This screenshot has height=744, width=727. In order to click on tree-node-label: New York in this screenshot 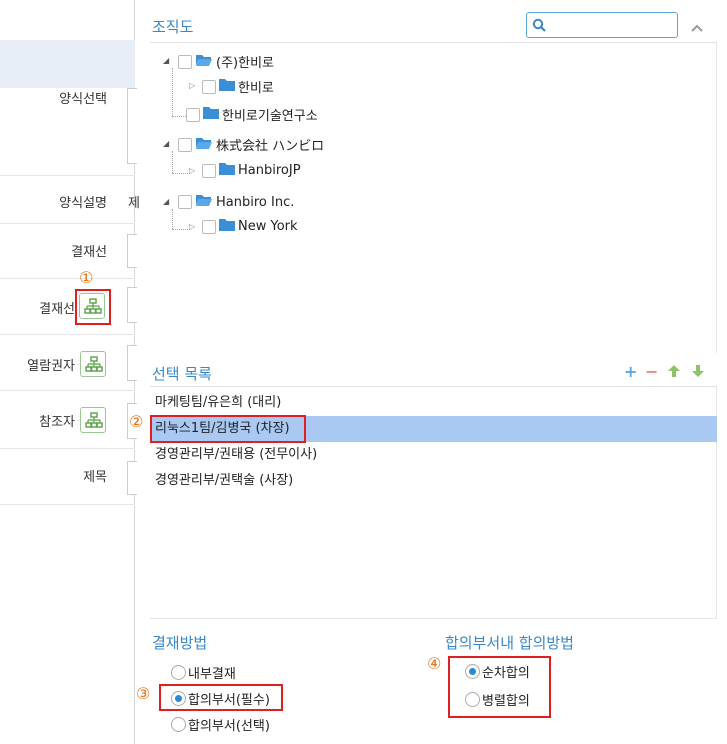, I will do `click(268, 226)`.